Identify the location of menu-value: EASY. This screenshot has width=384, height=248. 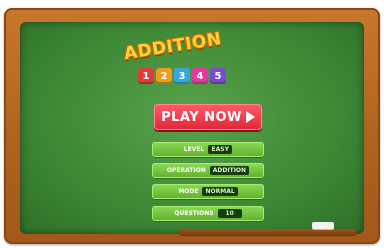
(220, 149).